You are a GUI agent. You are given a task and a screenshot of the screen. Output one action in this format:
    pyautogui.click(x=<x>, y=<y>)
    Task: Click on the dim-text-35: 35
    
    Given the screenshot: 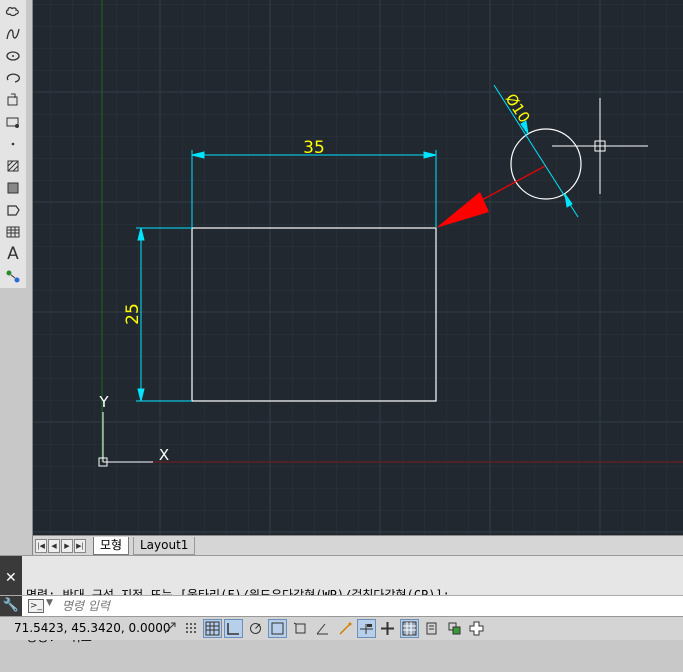 What is the action you would take?
    pyautogui.click(x=314, y=148)
    